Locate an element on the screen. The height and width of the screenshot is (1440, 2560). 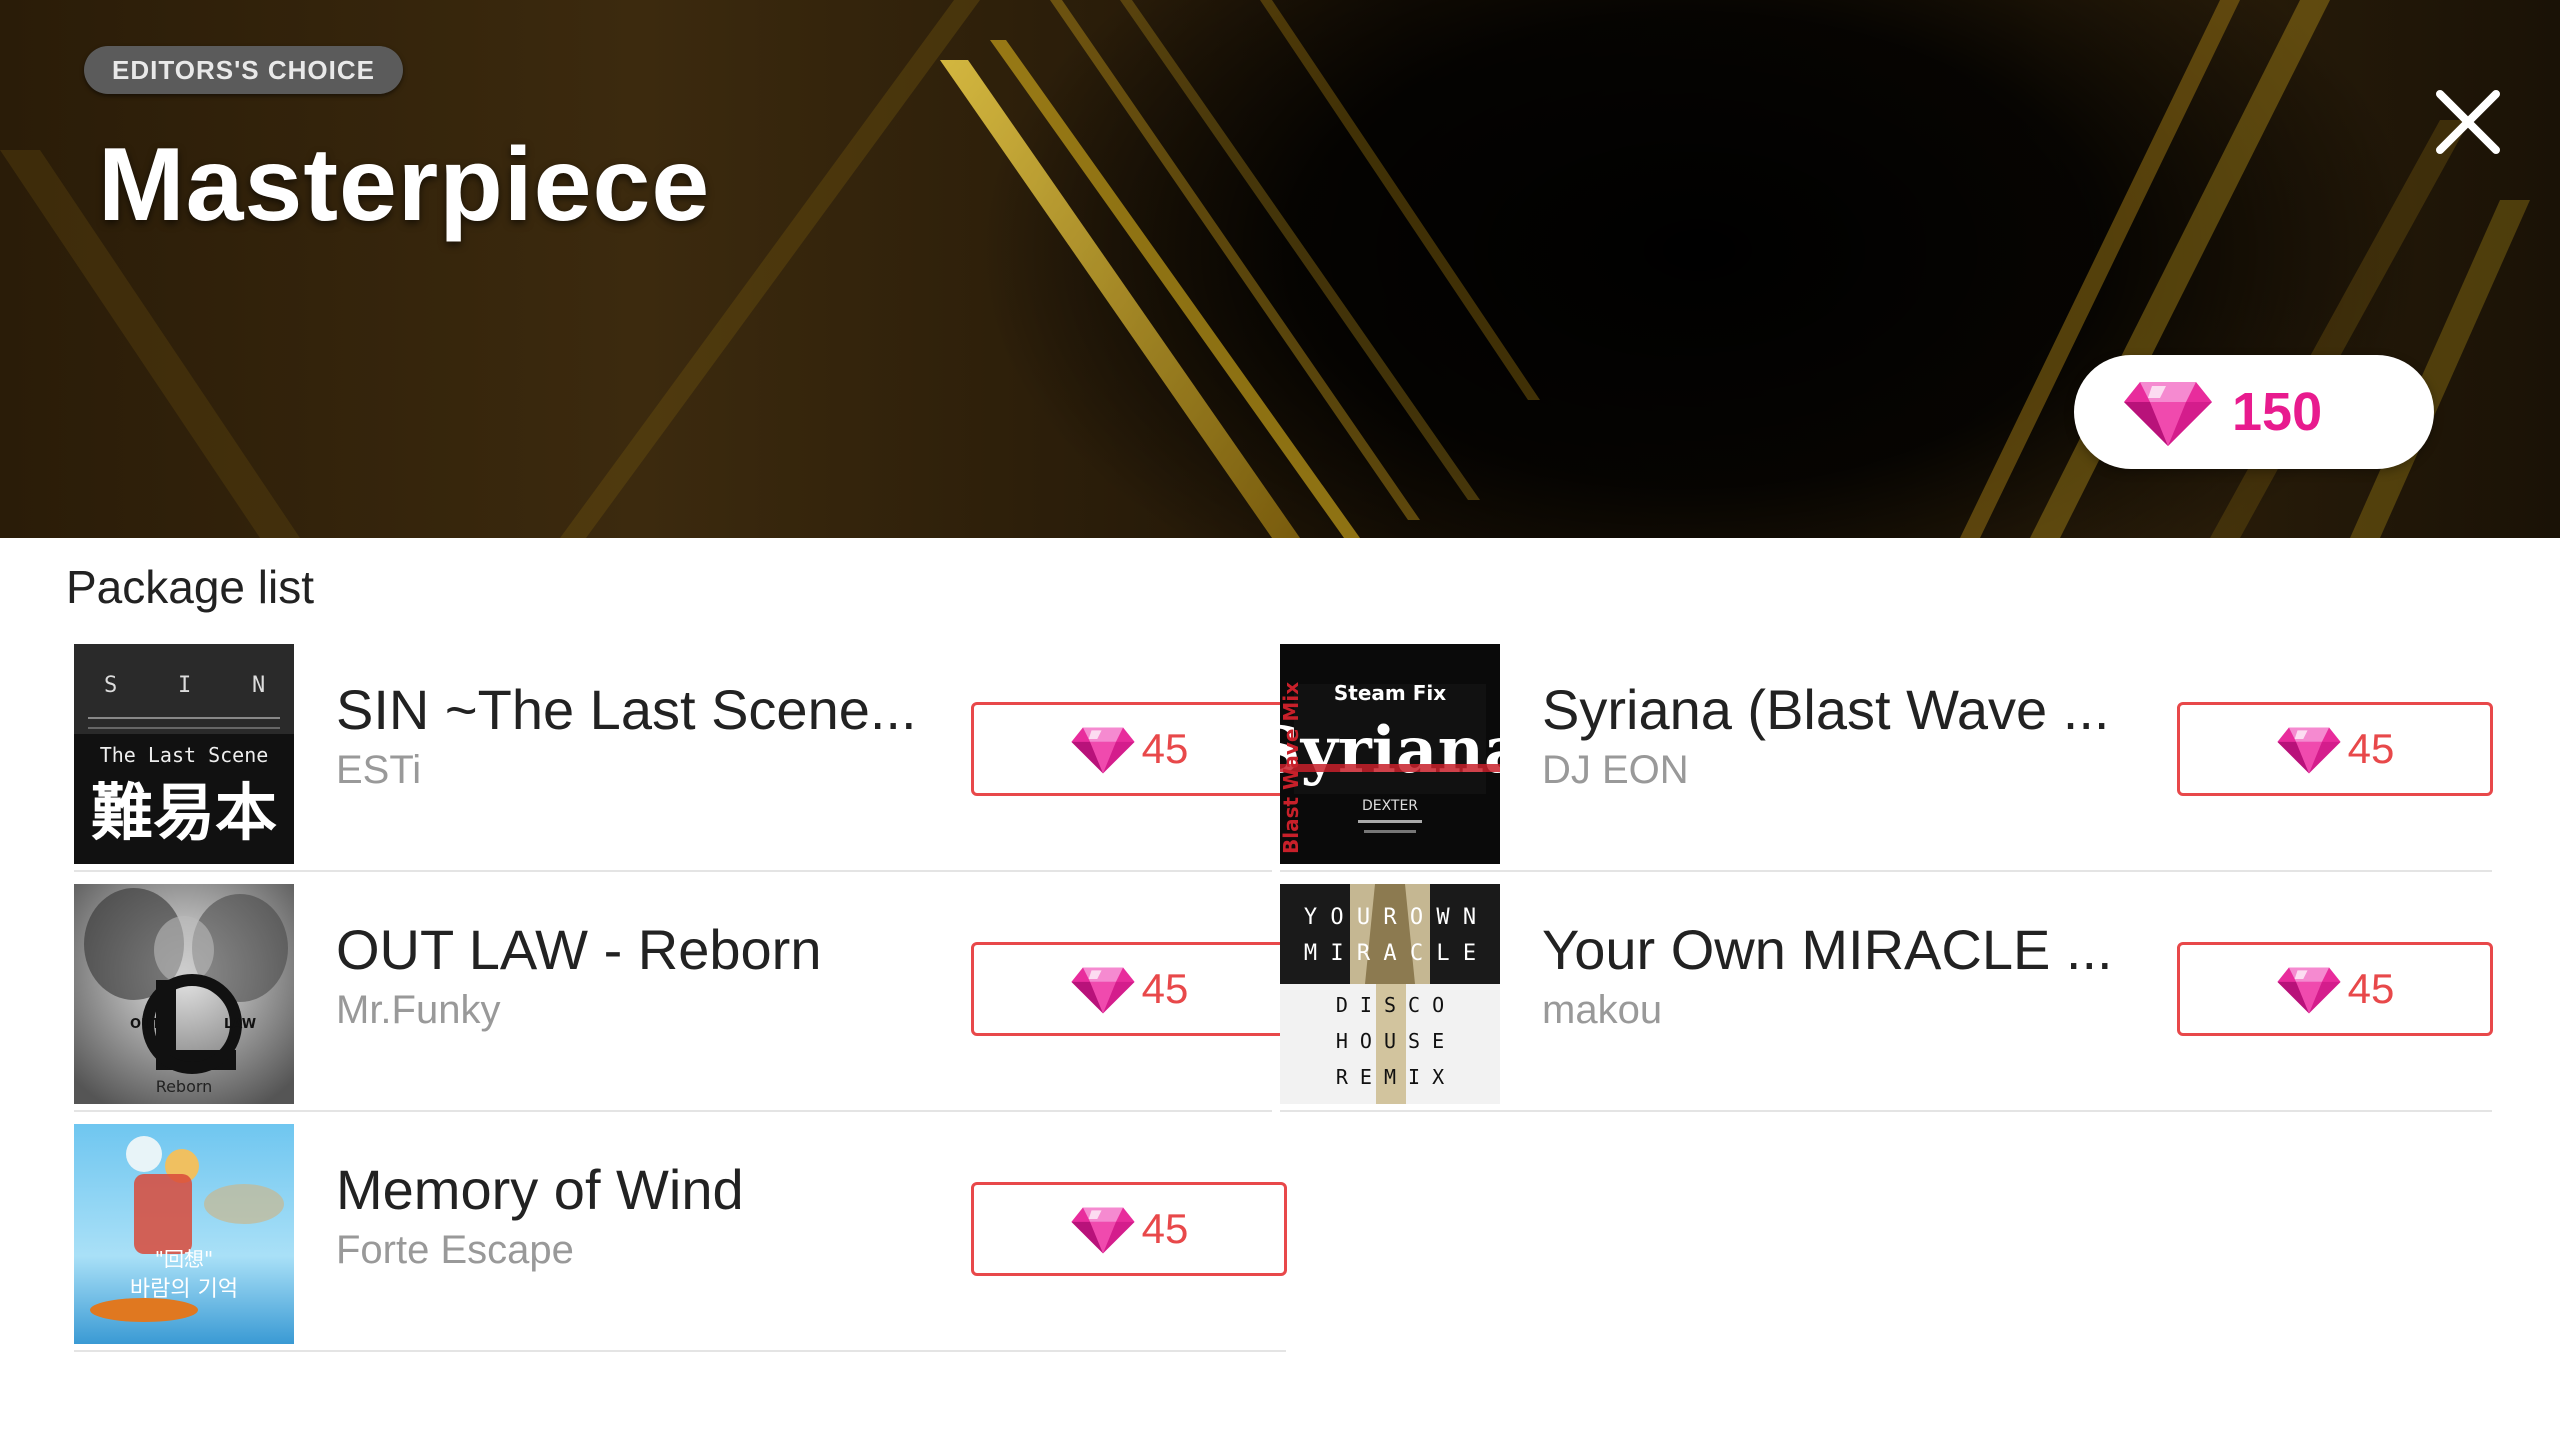
svg-text: Y O U R O W N is located at coordinates (1390, 917).